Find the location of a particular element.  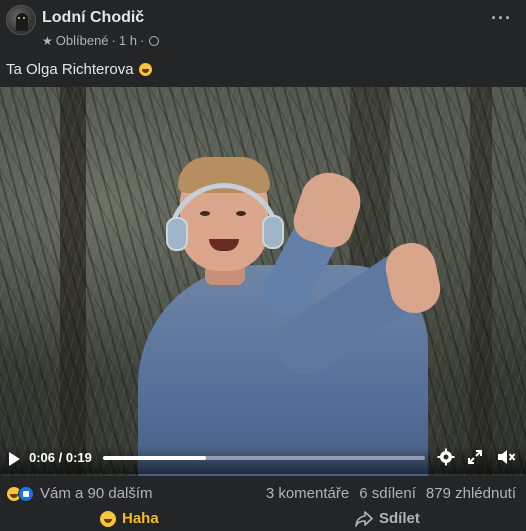

post-time: 1 h is located at coordinates (128, 40).